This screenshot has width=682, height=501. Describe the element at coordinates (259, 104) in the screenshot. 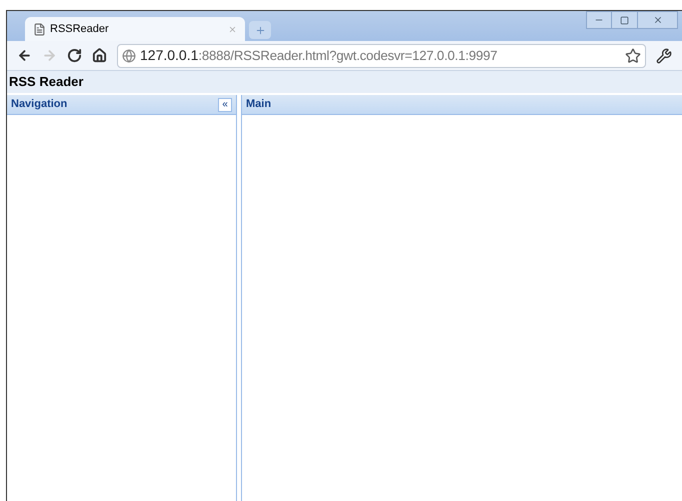

I see `panel-title: Main` at that location.